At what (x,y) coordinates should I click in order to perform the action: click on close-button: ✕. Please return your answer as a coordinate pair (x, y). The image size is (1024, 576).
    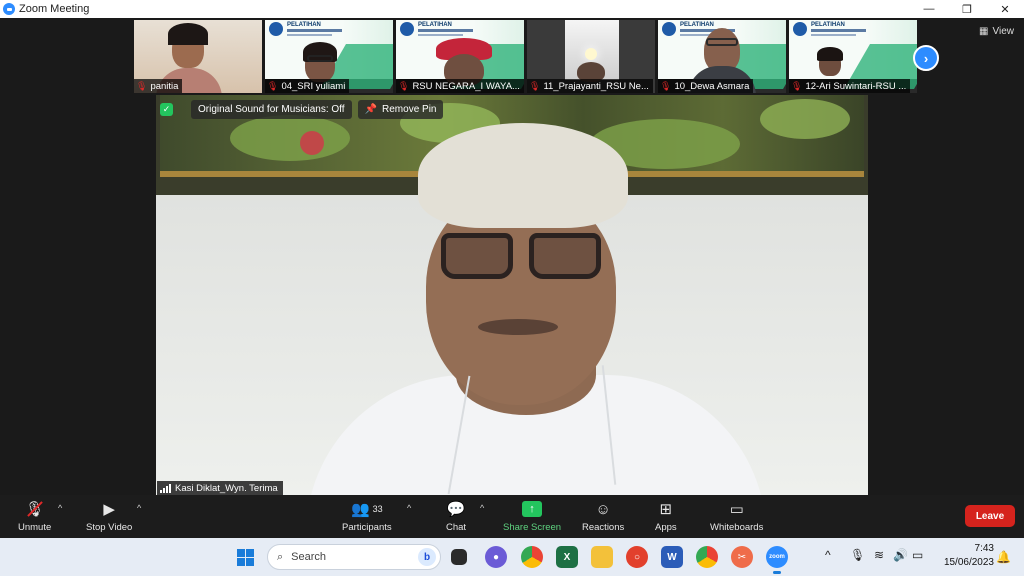
    Looking at the image, I should click on (1005, 9).